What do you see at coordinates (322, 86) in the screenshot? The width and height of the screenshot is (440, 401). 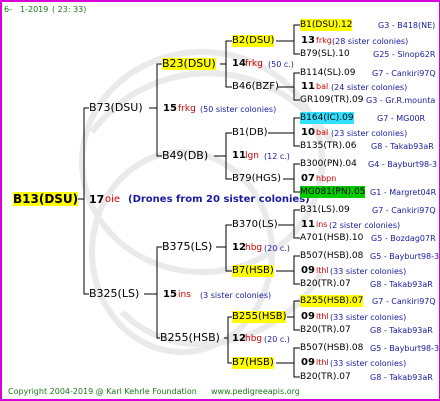 I see `gen3-b-source: bal` at bounding box center [322, 86].